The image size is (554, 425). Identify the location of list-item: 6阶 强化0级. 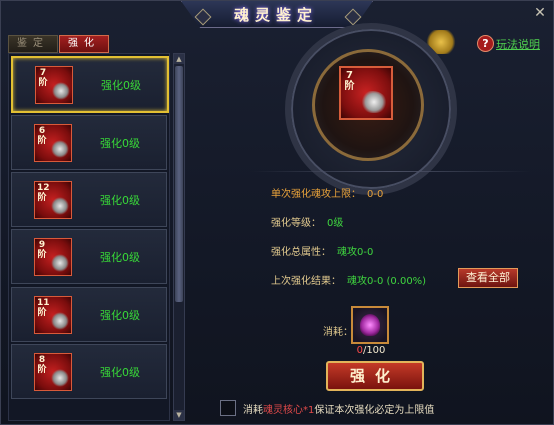
(89, 142).